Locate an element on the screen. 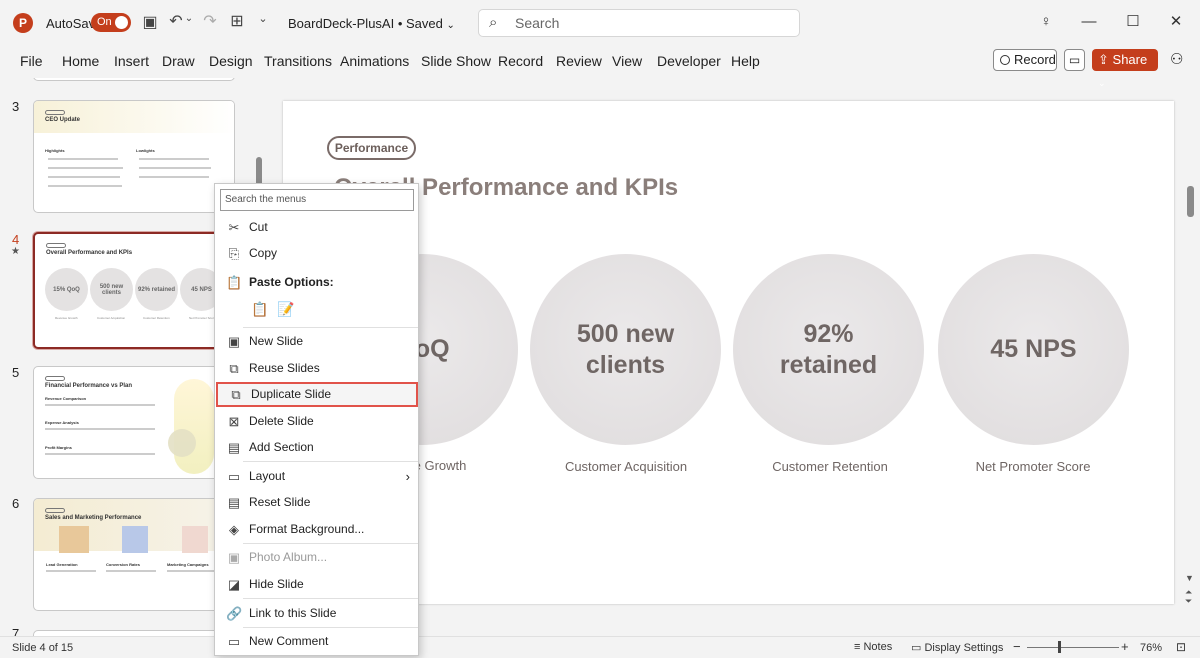 The width and height of the screenshot is (1200, 658). tab-animations: Animations is located at coordinates (374, 61).